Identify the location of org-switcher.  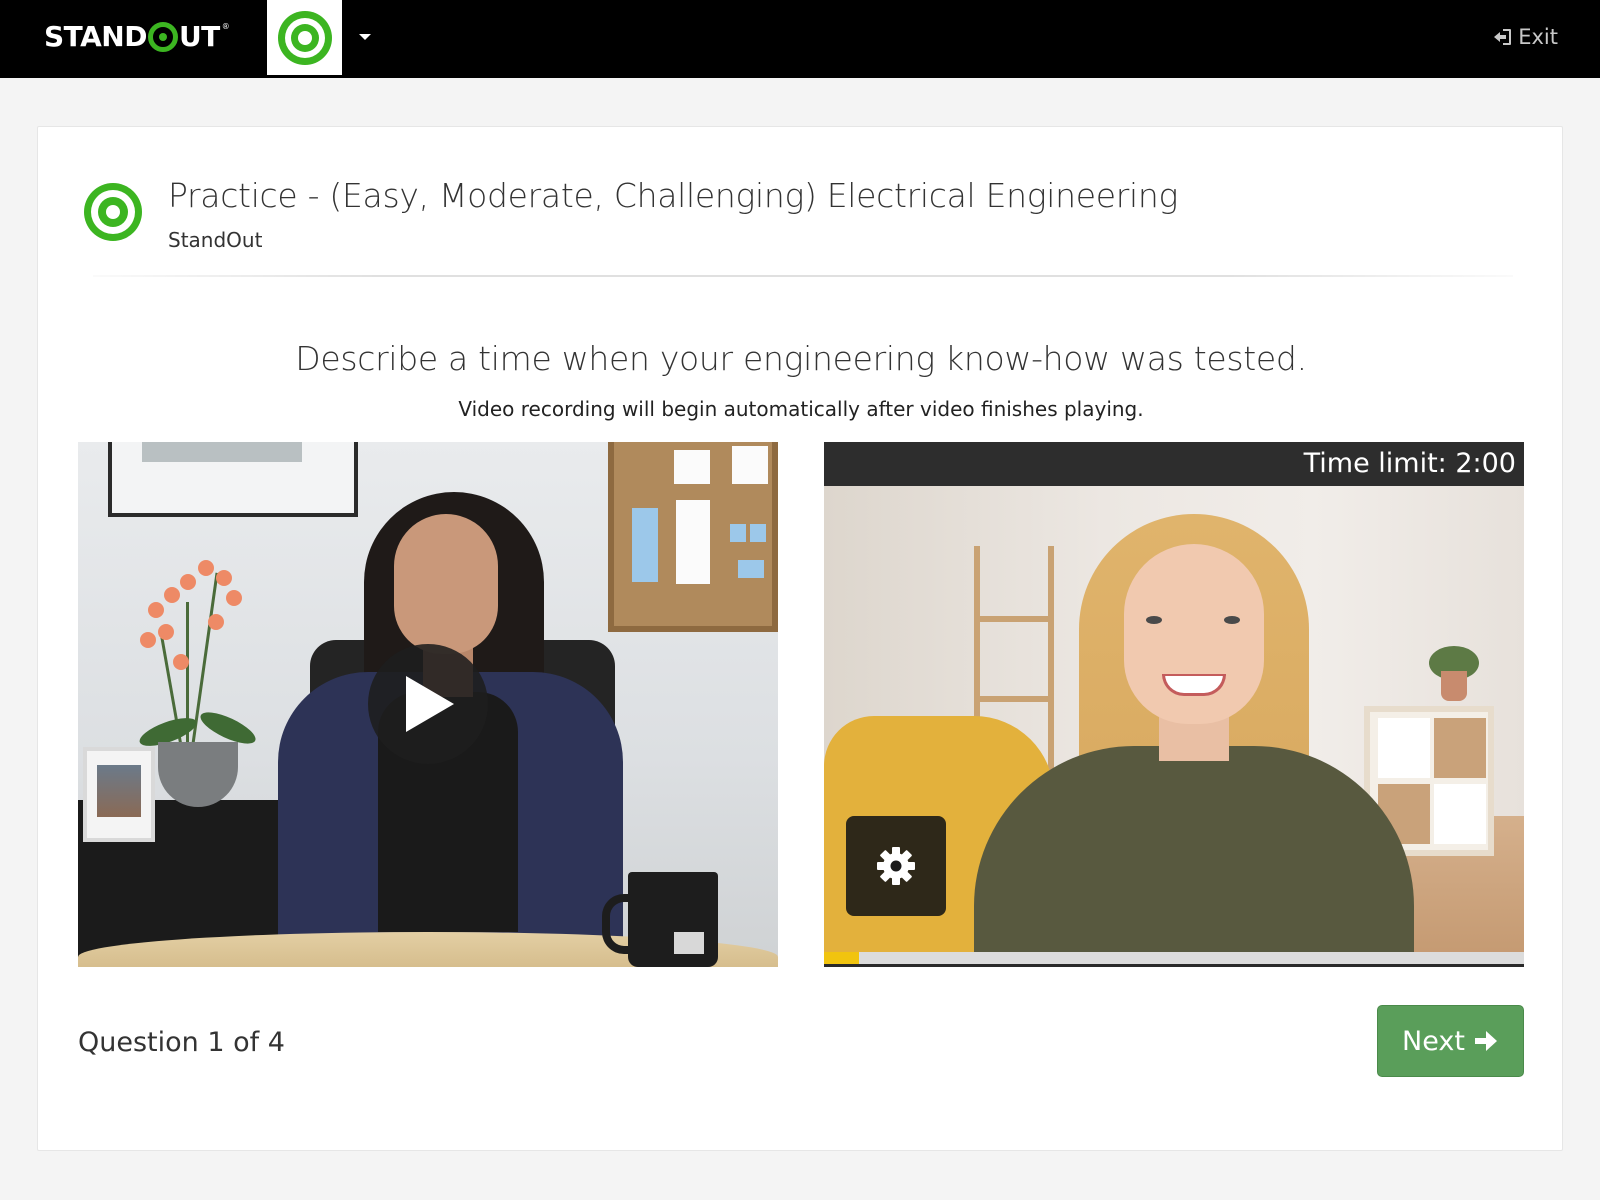
(304, 37).